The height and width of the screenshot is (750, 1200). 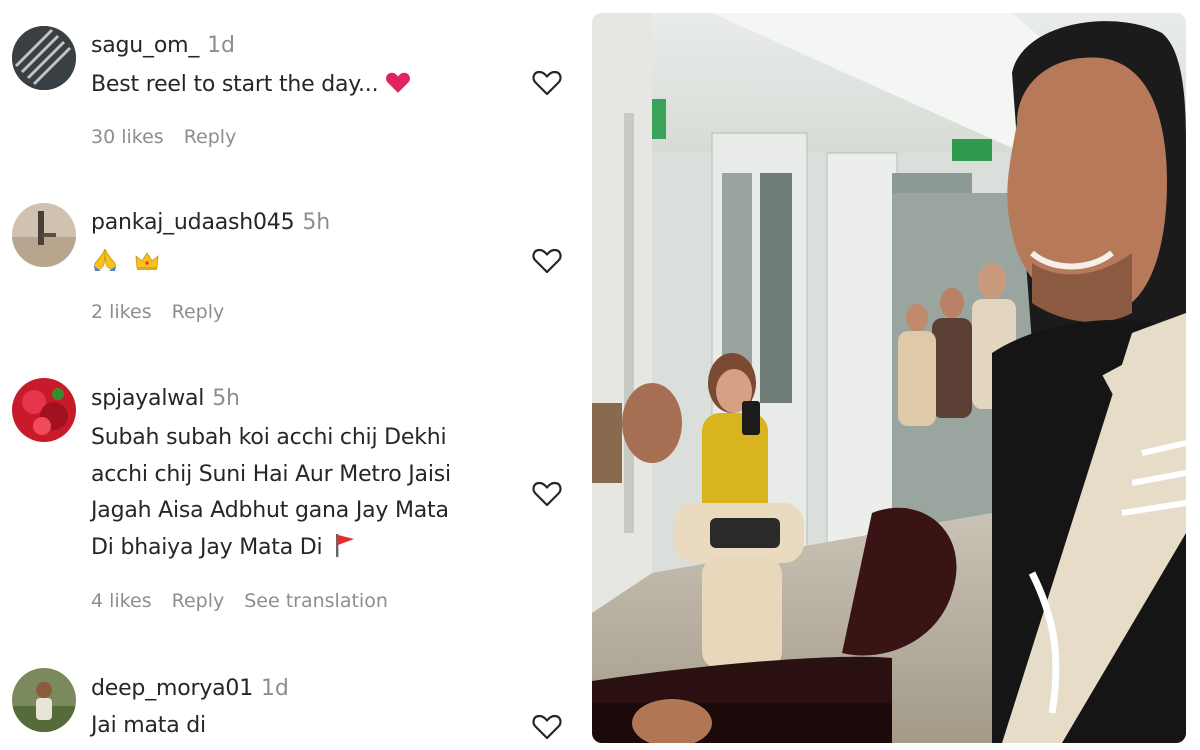 I want to click on comment-meta: 4 likes Reply See translation, so click(x=249, y=601).